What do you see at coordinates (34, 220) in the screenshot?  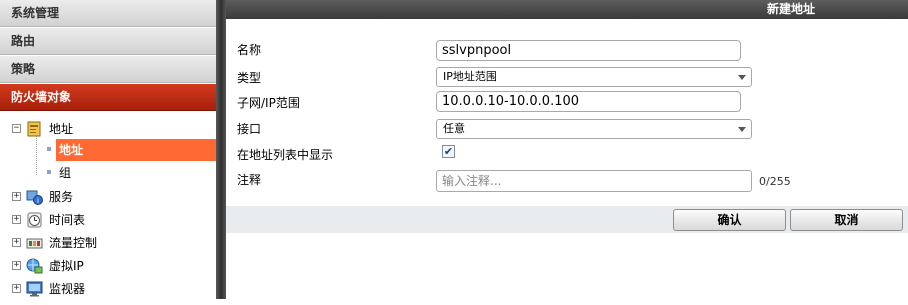 I see `clock-icon` at bounding box center [34, 220].